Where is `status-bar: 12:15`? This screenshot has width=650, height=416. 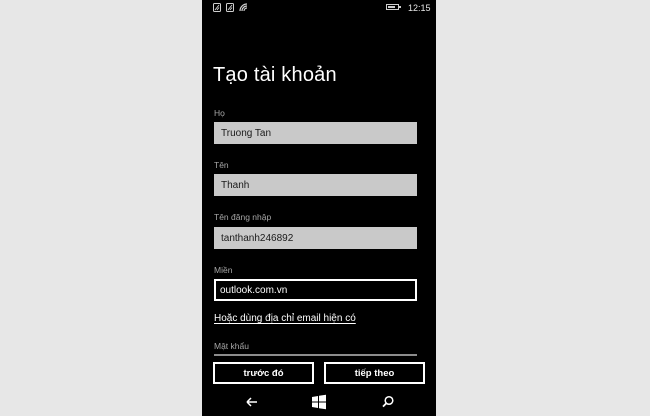 status-bar: 12:15 is located at coordinates (319, 8).